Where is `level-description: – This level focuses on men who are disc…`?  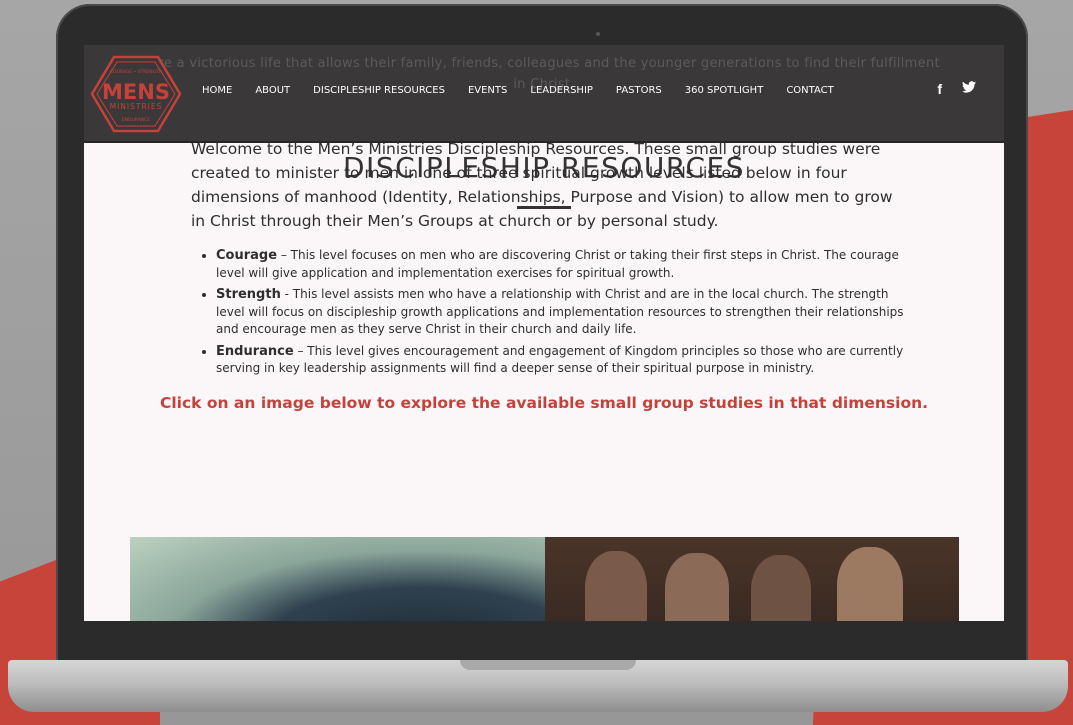 level-description: – This level focuses on men who are disc… is located at coordinates (557, 264).